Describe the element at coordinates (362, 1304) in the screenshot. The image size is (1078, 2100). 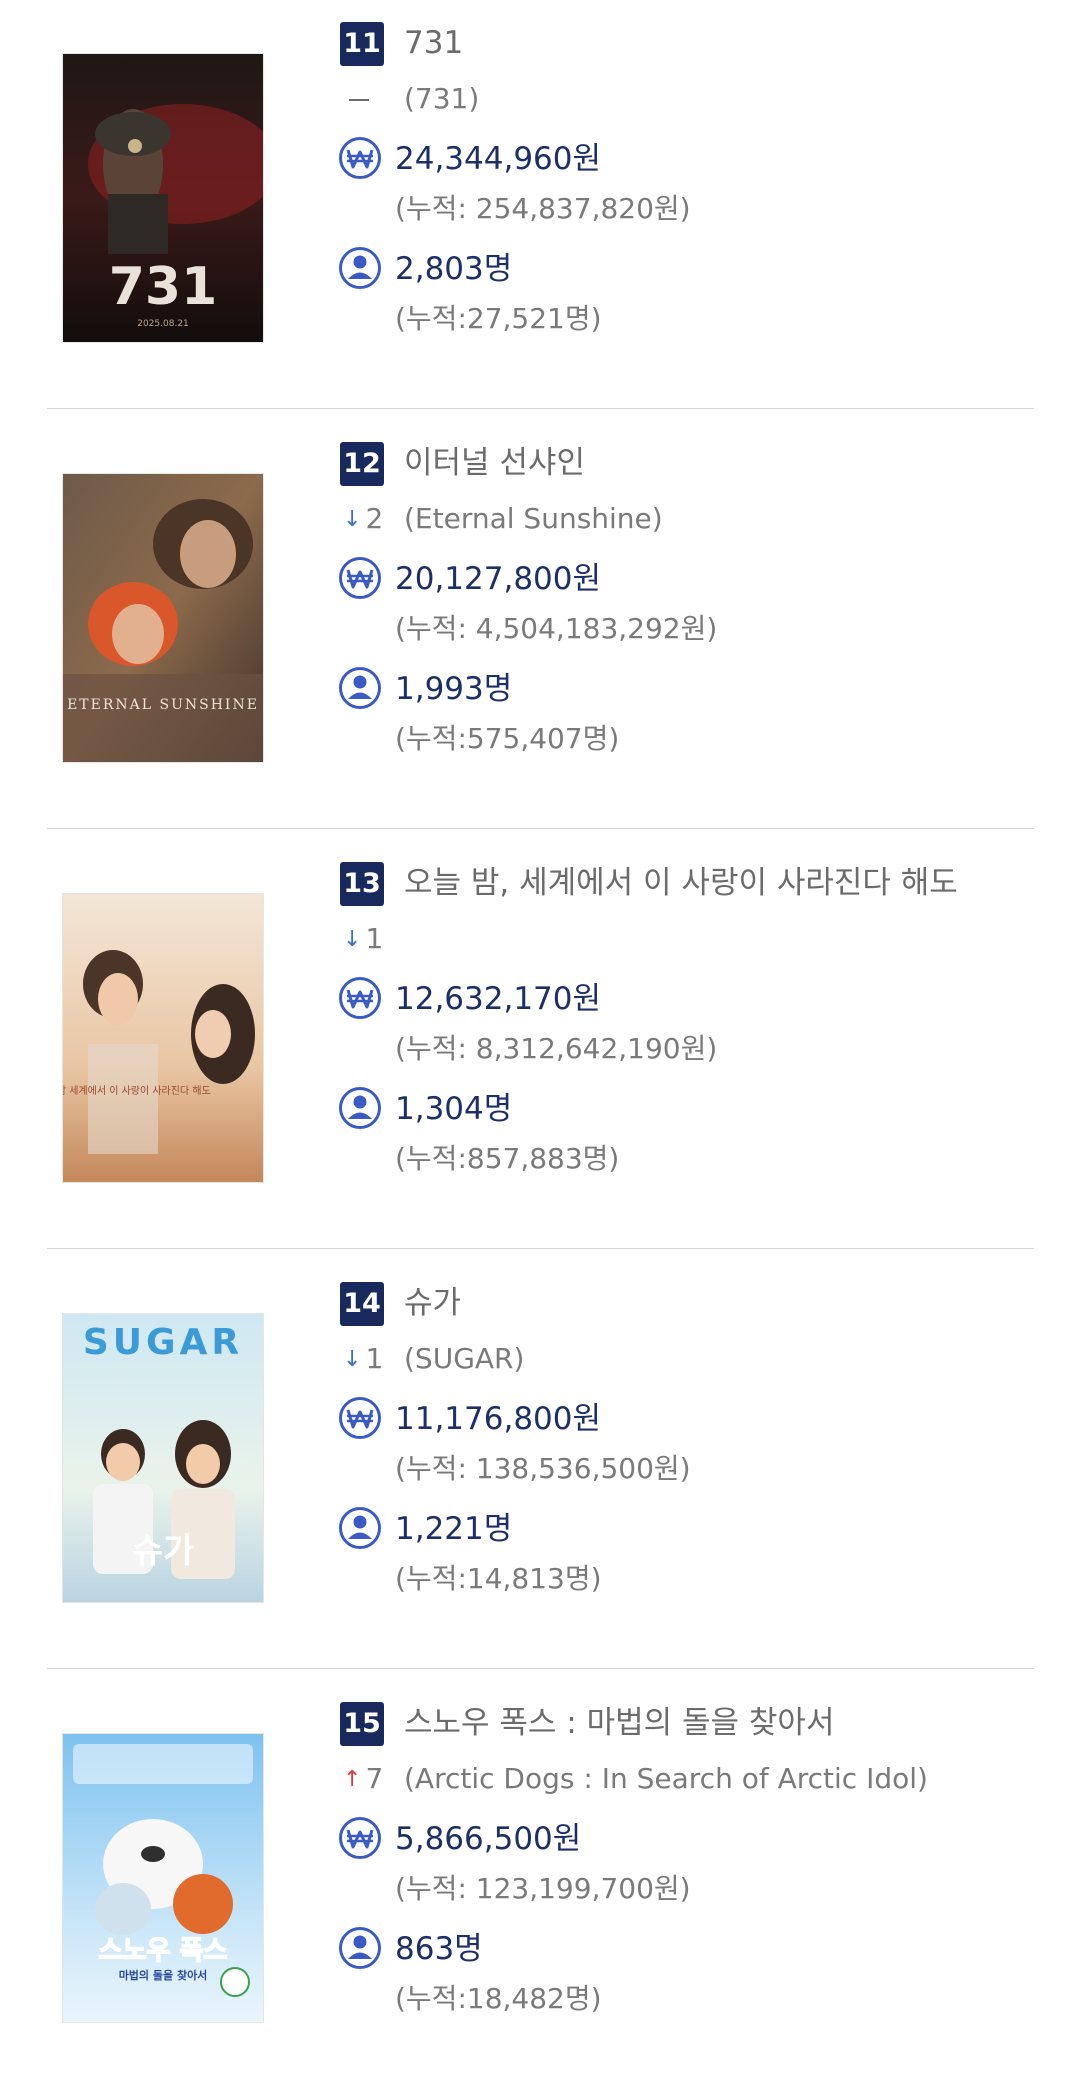
I see `rank-badge: 14` at that location.